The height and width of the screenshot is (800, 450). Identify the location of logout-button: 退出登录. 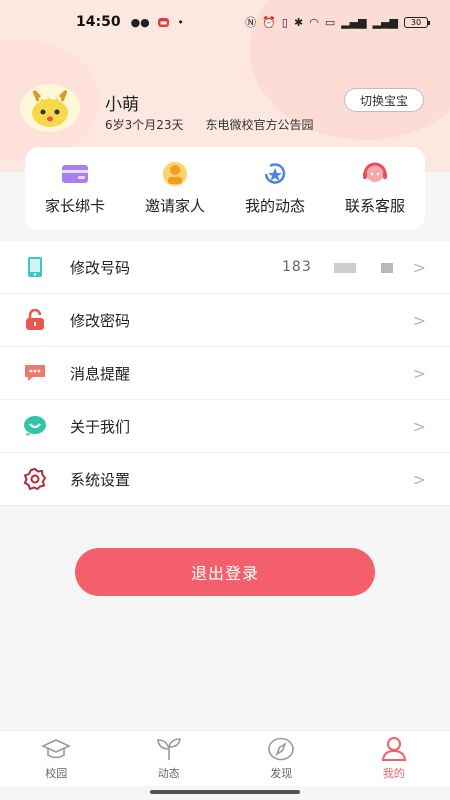
(225, 572).